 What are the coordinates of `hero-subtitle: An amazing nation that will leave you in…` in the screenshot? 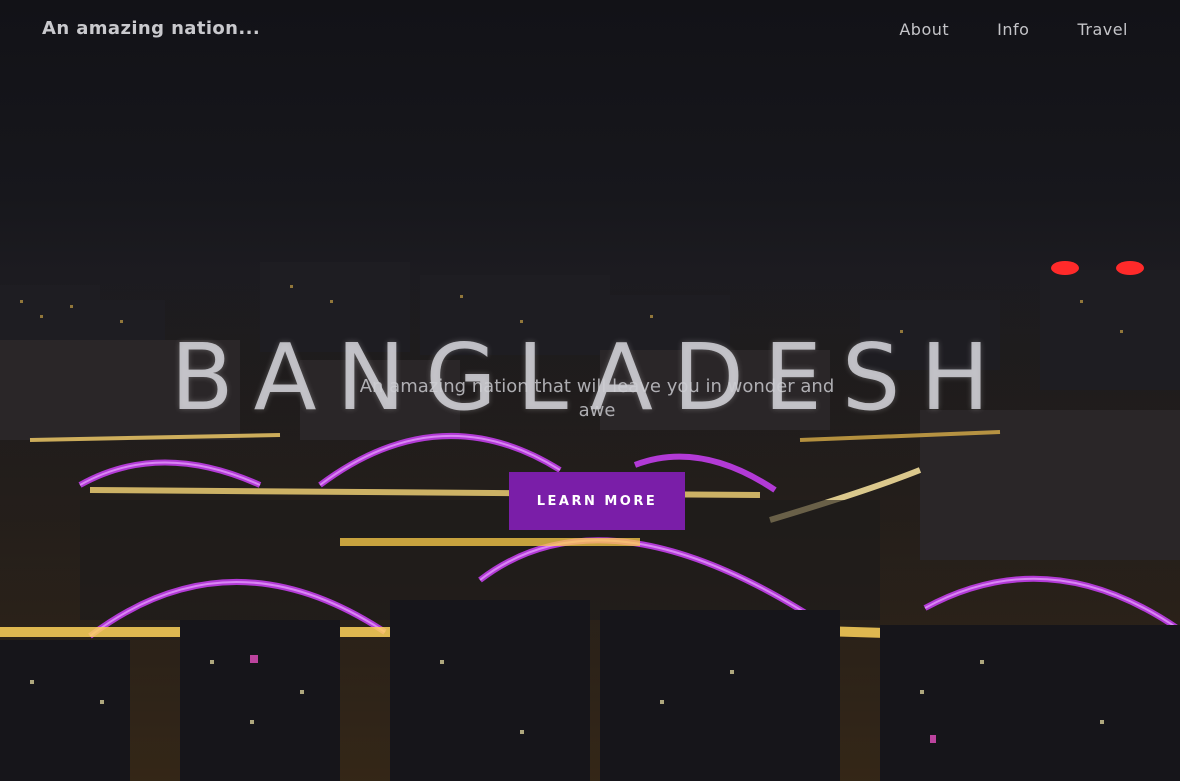 It's located at (597, 398).